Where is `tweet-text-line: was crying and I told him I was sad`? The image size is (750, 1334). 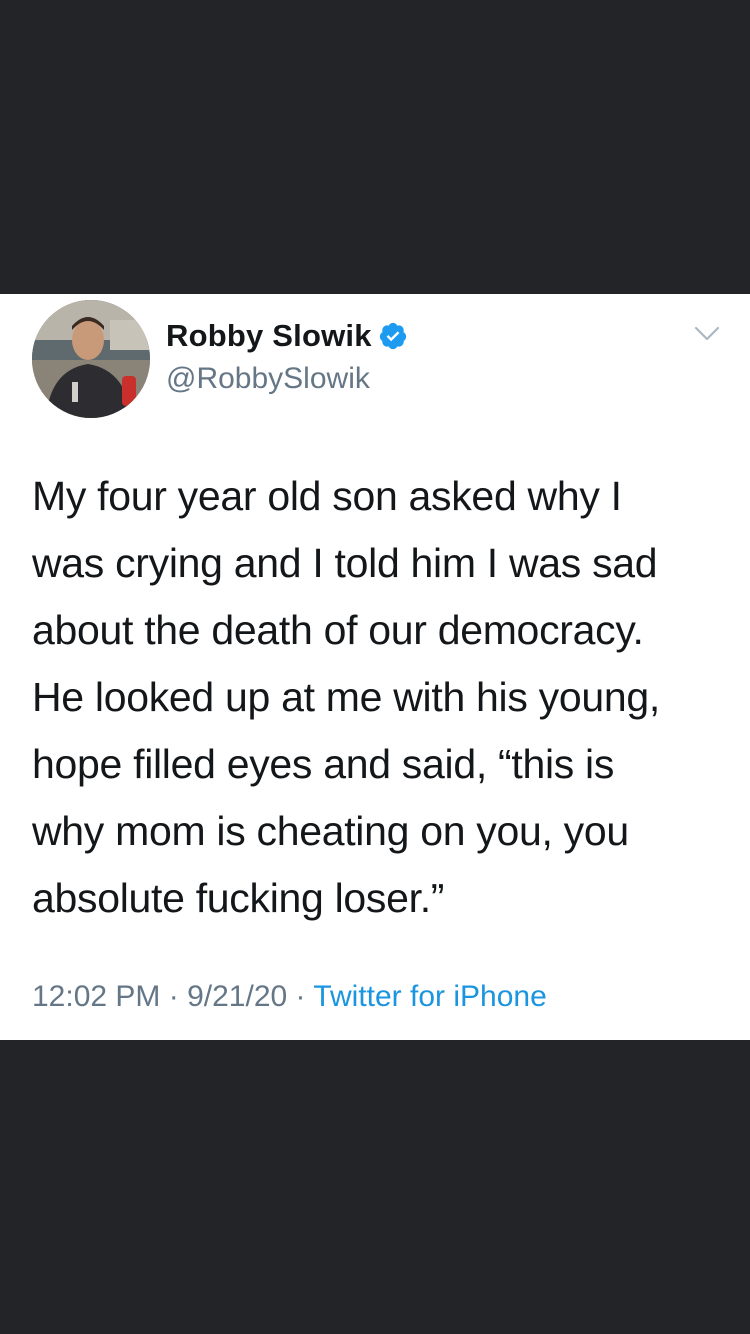
tweet-text-line: was crying and I told him I was sad is located at coordinates (345, 563).